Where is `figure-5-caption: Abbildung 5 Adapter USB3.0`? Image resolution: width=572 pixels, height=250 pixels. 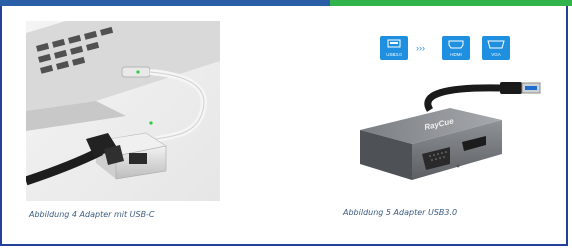
figure-5-caption: Abbildung 5 Adapter USB3.0 is located at coordinates (400, 212).